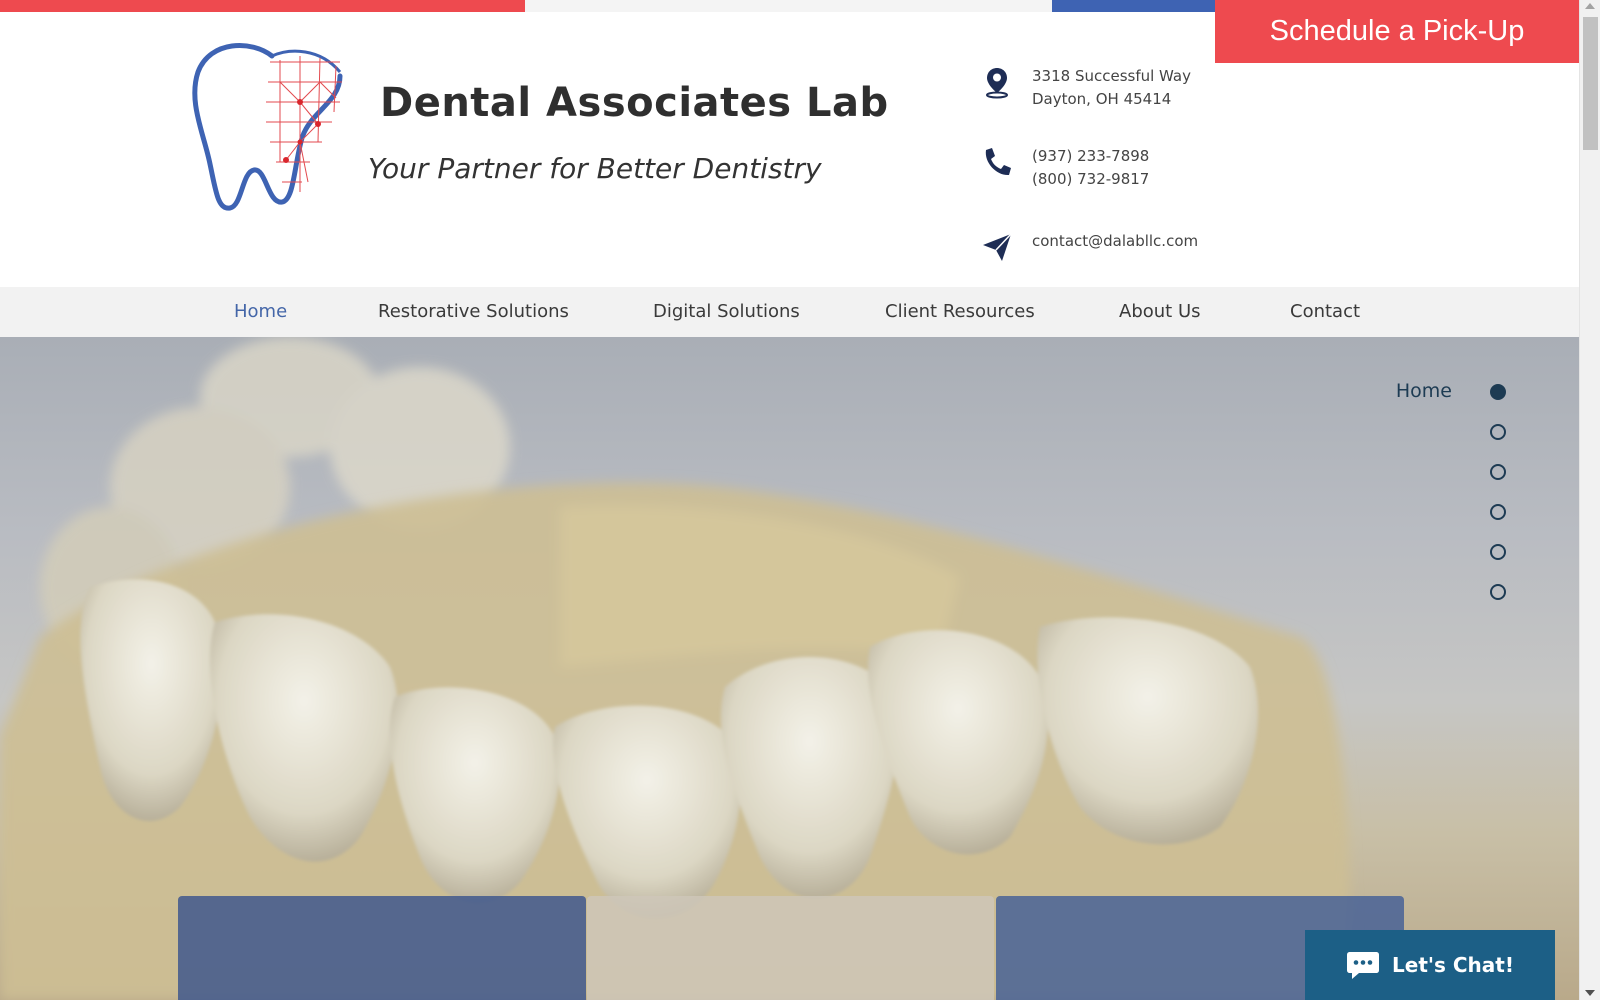  Describe the element at coordinates (473, 312) in the screenshot. I see `nav-restorative-solutions: Restorative Solutions` at that location.